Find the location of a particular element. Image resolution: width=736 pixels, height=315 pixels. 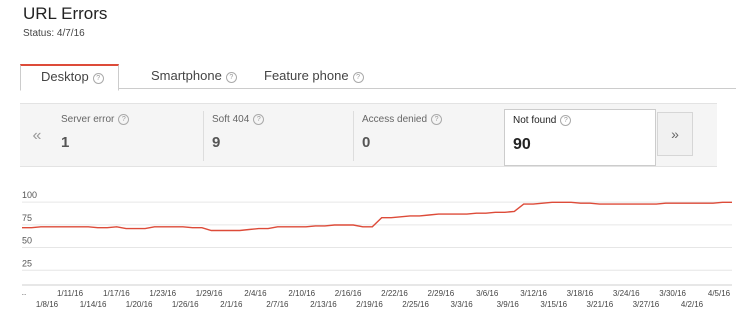

tab-feature-phone: Feature phone? is located at coordinates (314, 76).